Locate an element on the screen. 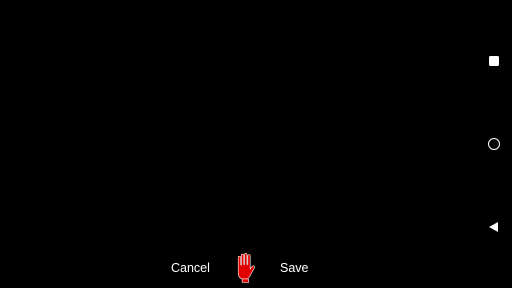 The image size is (512, 288). raised-hand-svg is located at coordinates (246, 268).